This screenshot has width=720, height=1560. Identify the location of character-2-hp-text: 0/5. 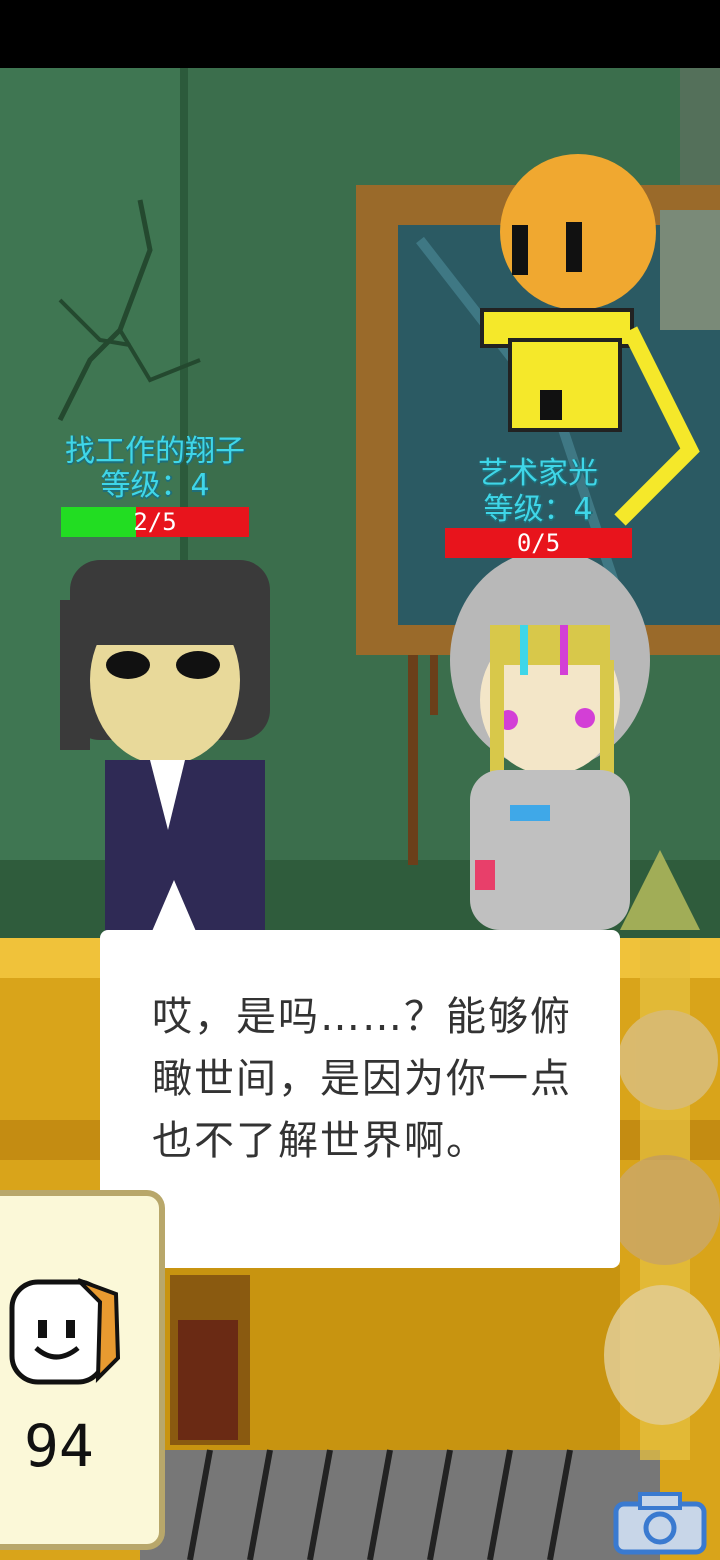
(538, 543).